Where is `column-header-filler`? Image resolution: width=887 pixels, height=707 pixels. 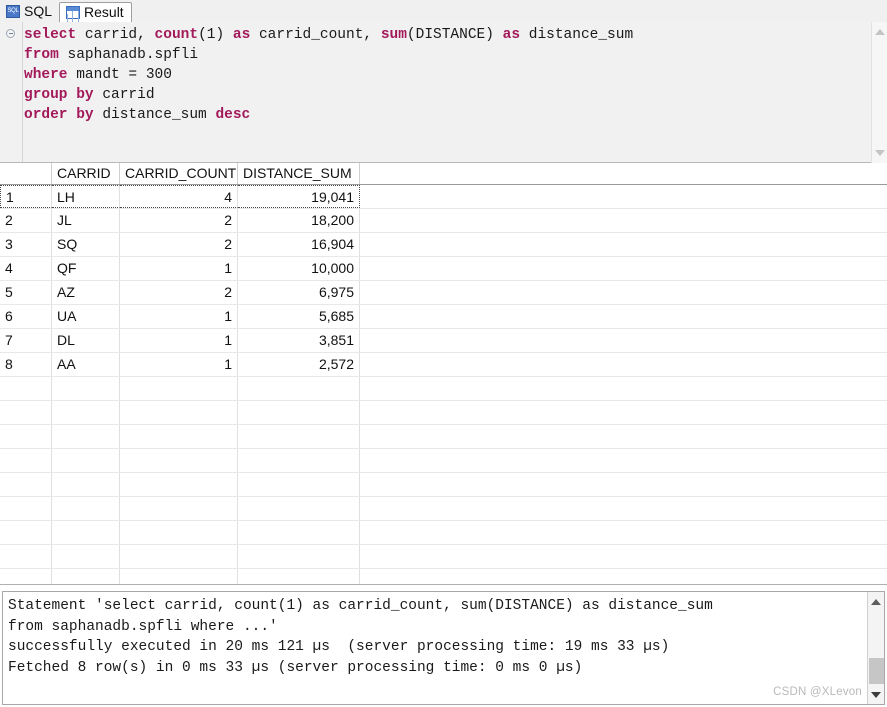
column-header-filler is located at coordinates (623, 173).